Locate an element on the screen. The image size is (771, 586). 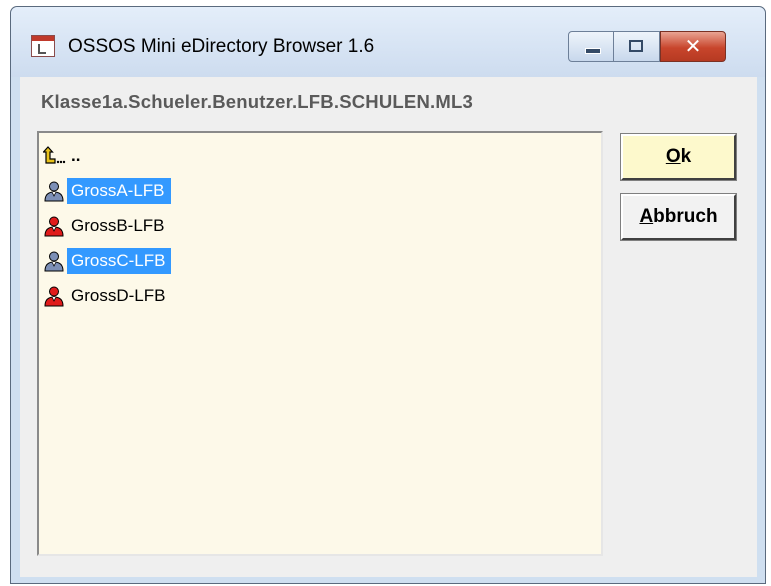
list-item-grossd: GrossD-LFB is located at coordinates (107, 295).